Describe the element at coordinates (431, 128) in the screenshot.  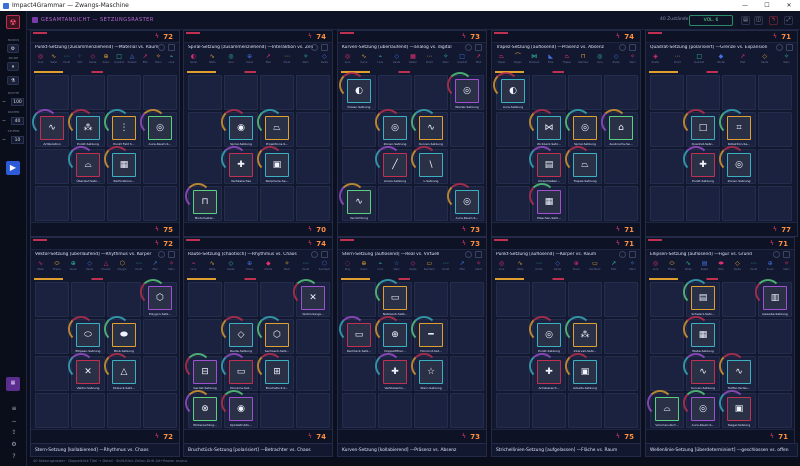
I see `setzung-tile: ∿` at that location.